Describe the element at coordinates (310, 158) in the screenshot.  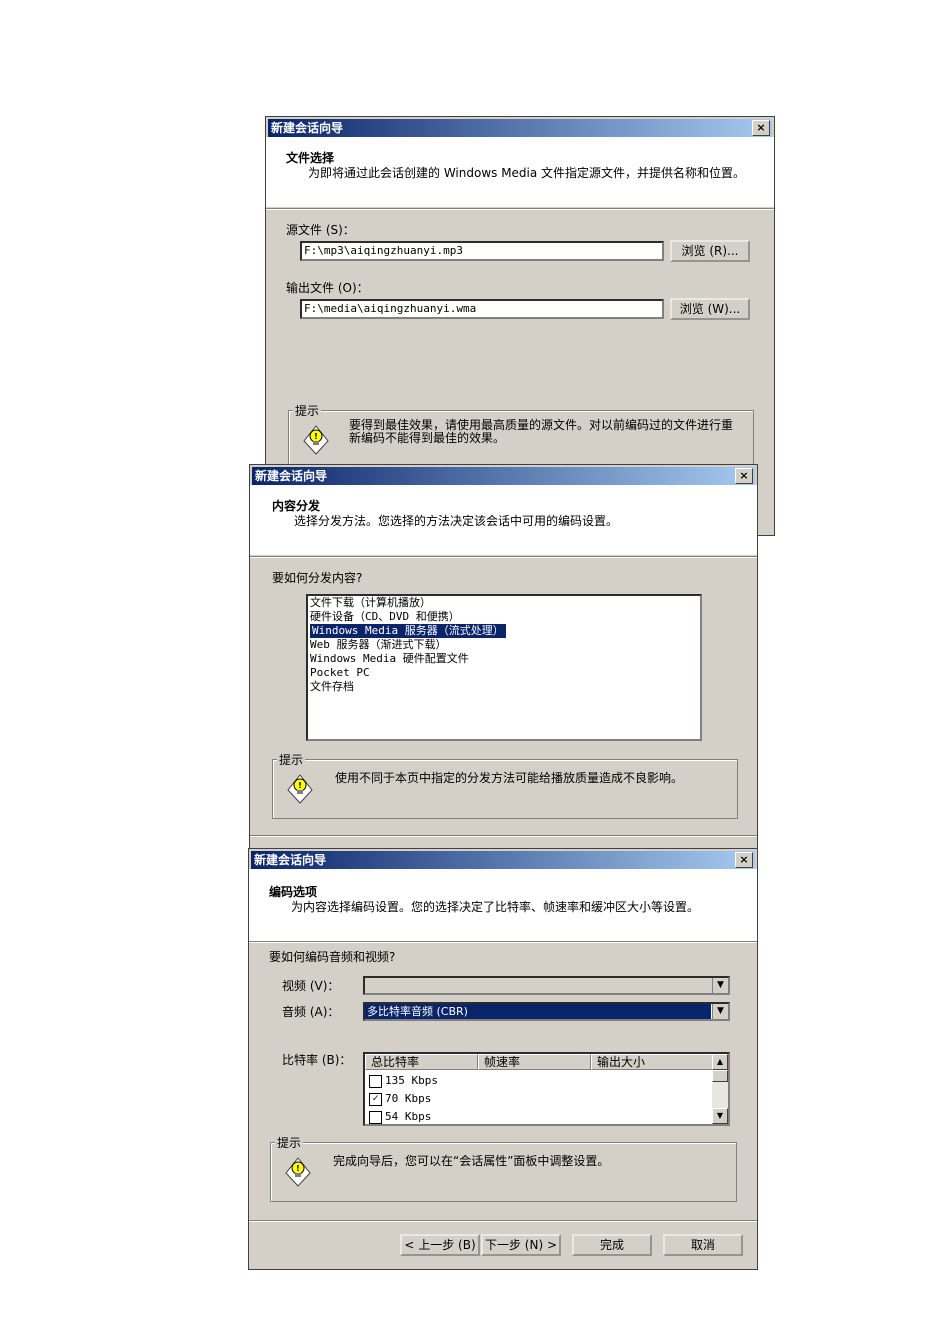
I see `page-title: 文件选择` at that location.